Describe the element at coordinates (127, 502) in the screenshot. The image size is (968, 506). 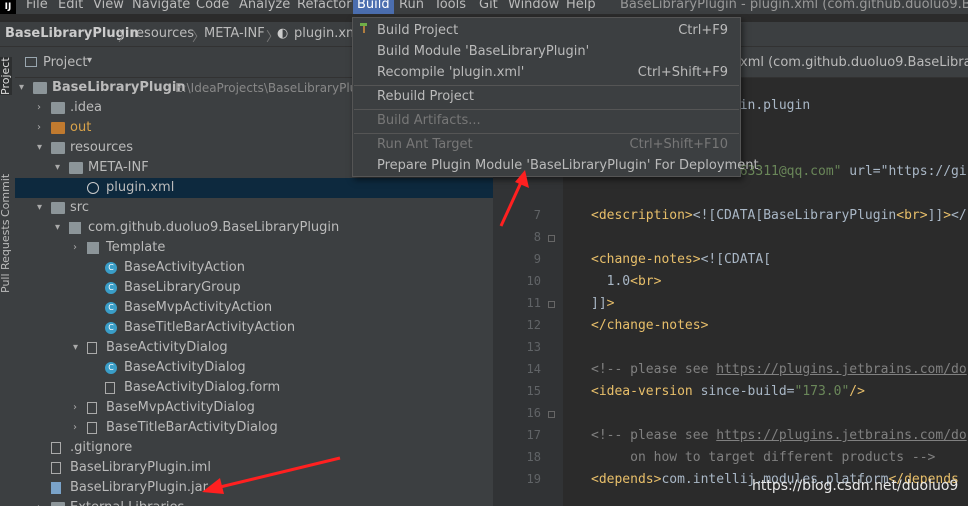
I see `tree-row-label: External Libraries` at that location.